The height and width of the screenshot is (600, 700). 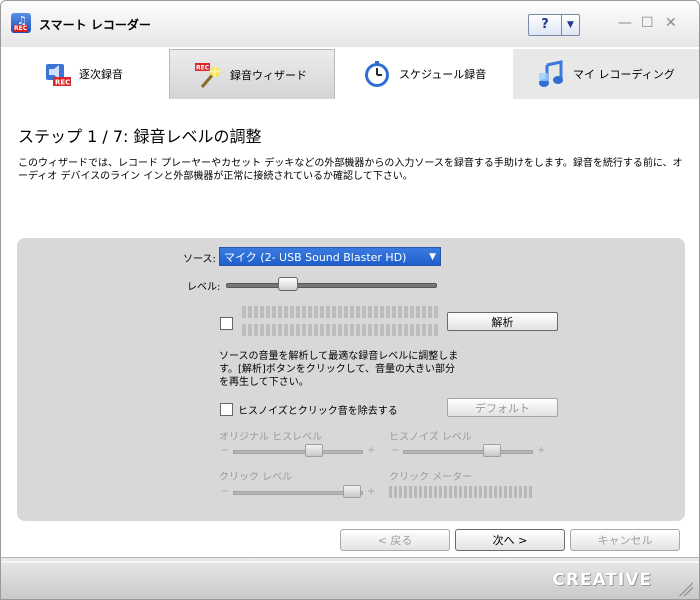 I want to click on analyze-checkbox, so click(x=226, y=323).